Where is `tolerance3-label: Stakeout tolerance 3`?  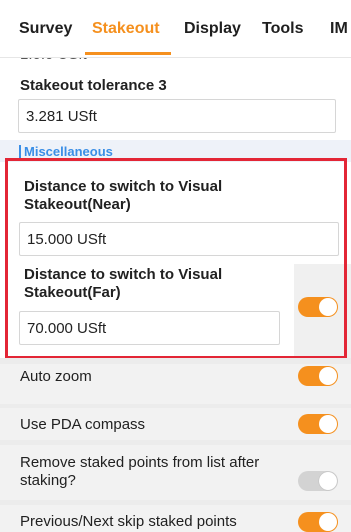 tolerance3-label: Stakeout tolerance 3 is located at coordinates (93, 85).